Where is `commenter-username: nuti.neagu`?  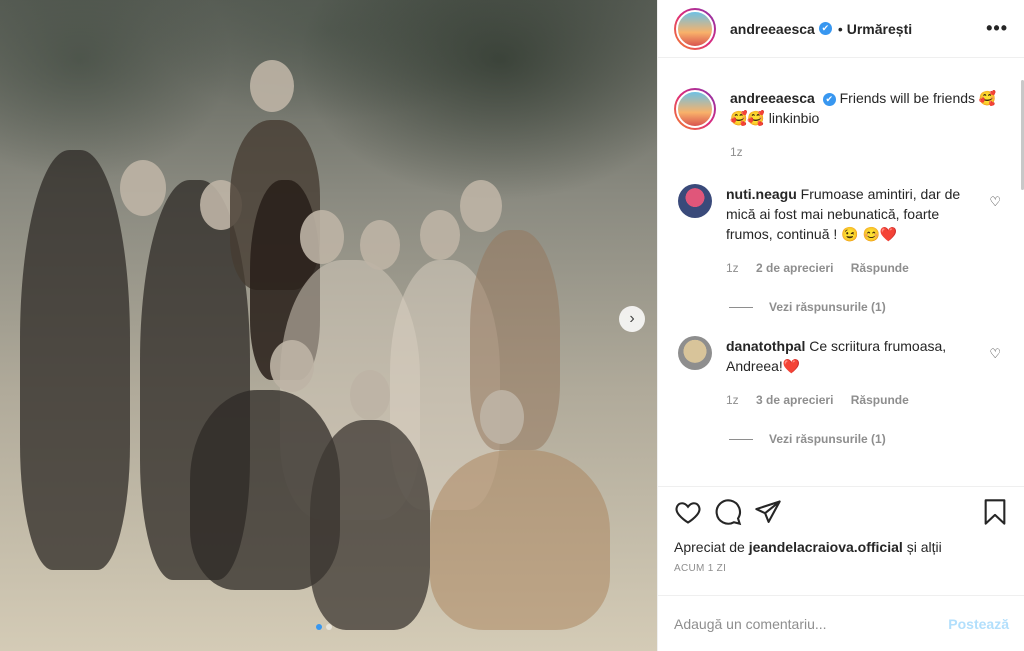 commenter-username: nuti.neagu is located at coordinates (761, 194).